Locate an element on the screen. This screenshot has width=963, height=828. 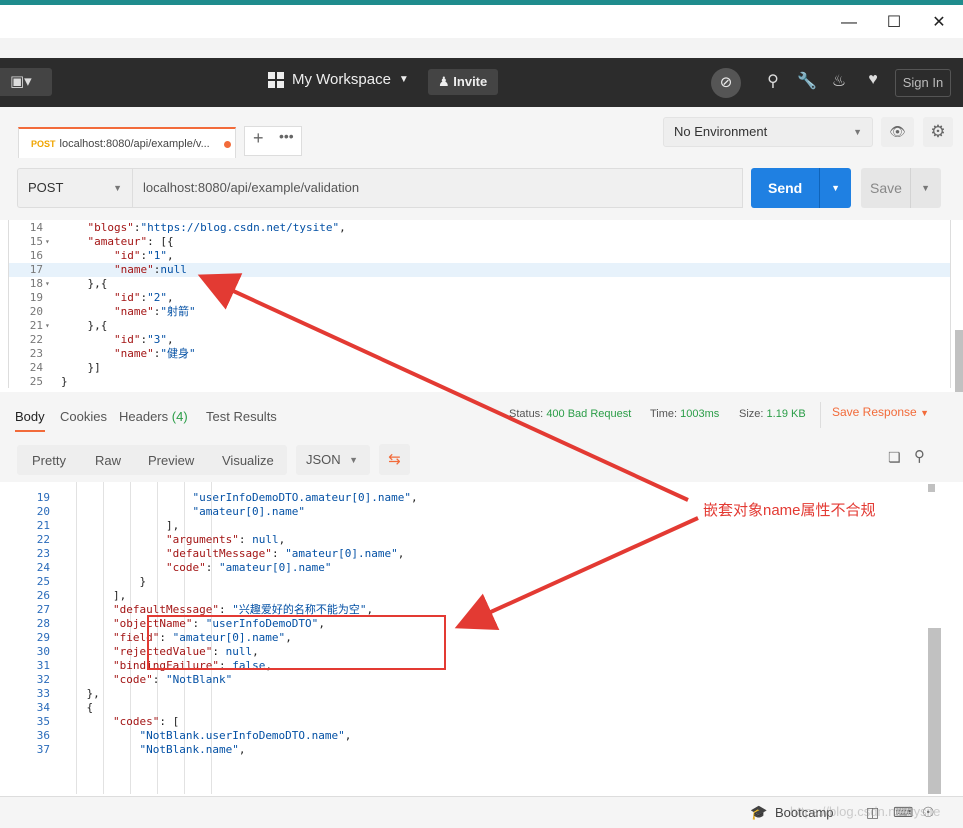
new-icon: ▣▾ is located at coordinates (21, 81).